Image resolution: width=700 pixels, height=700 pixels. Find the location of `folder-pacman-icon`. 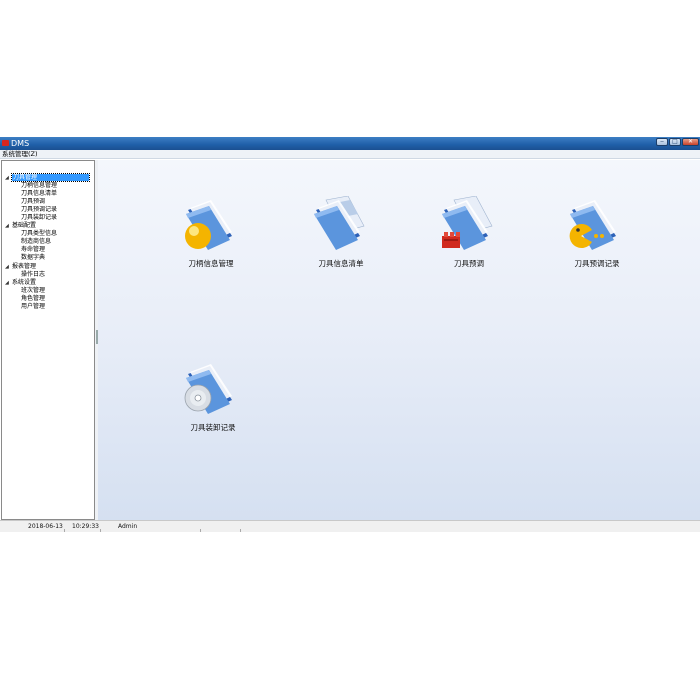

folder-pacman-icon is located at coordinates (592, 225).